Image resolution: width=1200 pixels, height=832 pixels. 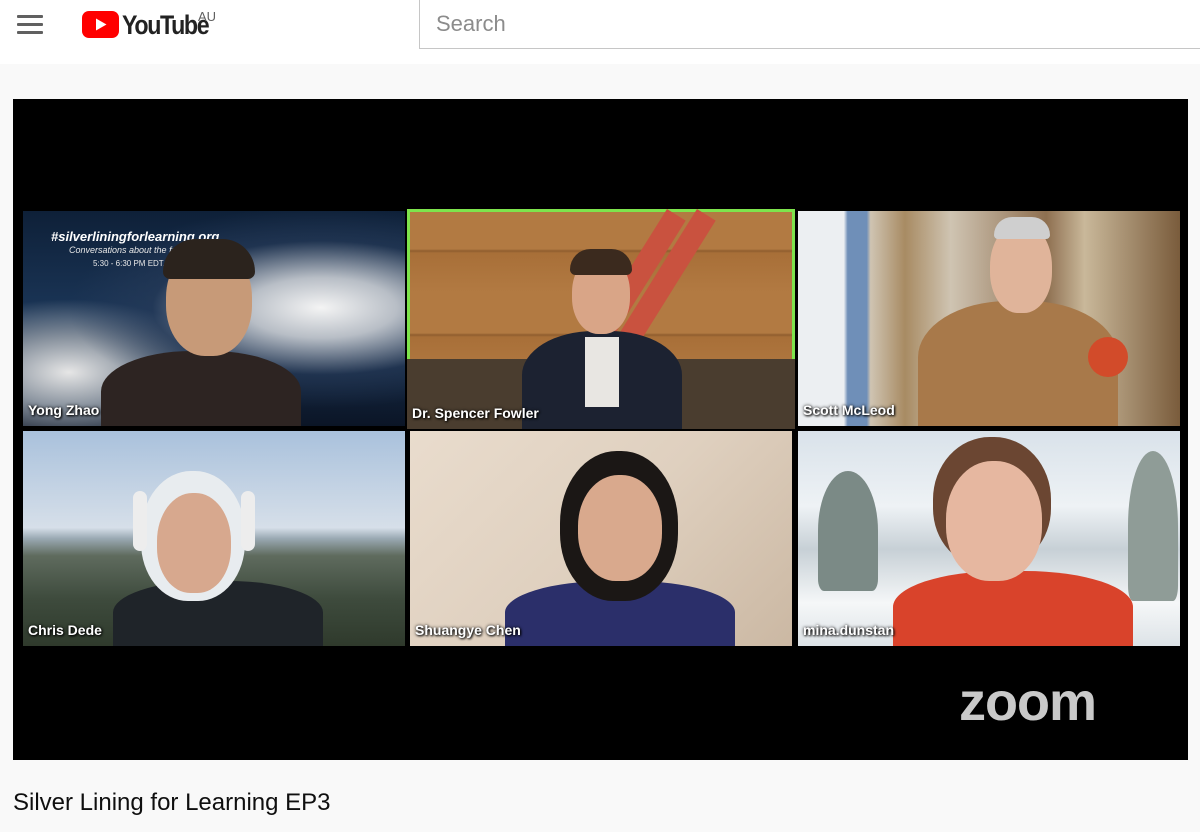 I want to click on participant-name: Chris Dede, so click(x=65, y=630).